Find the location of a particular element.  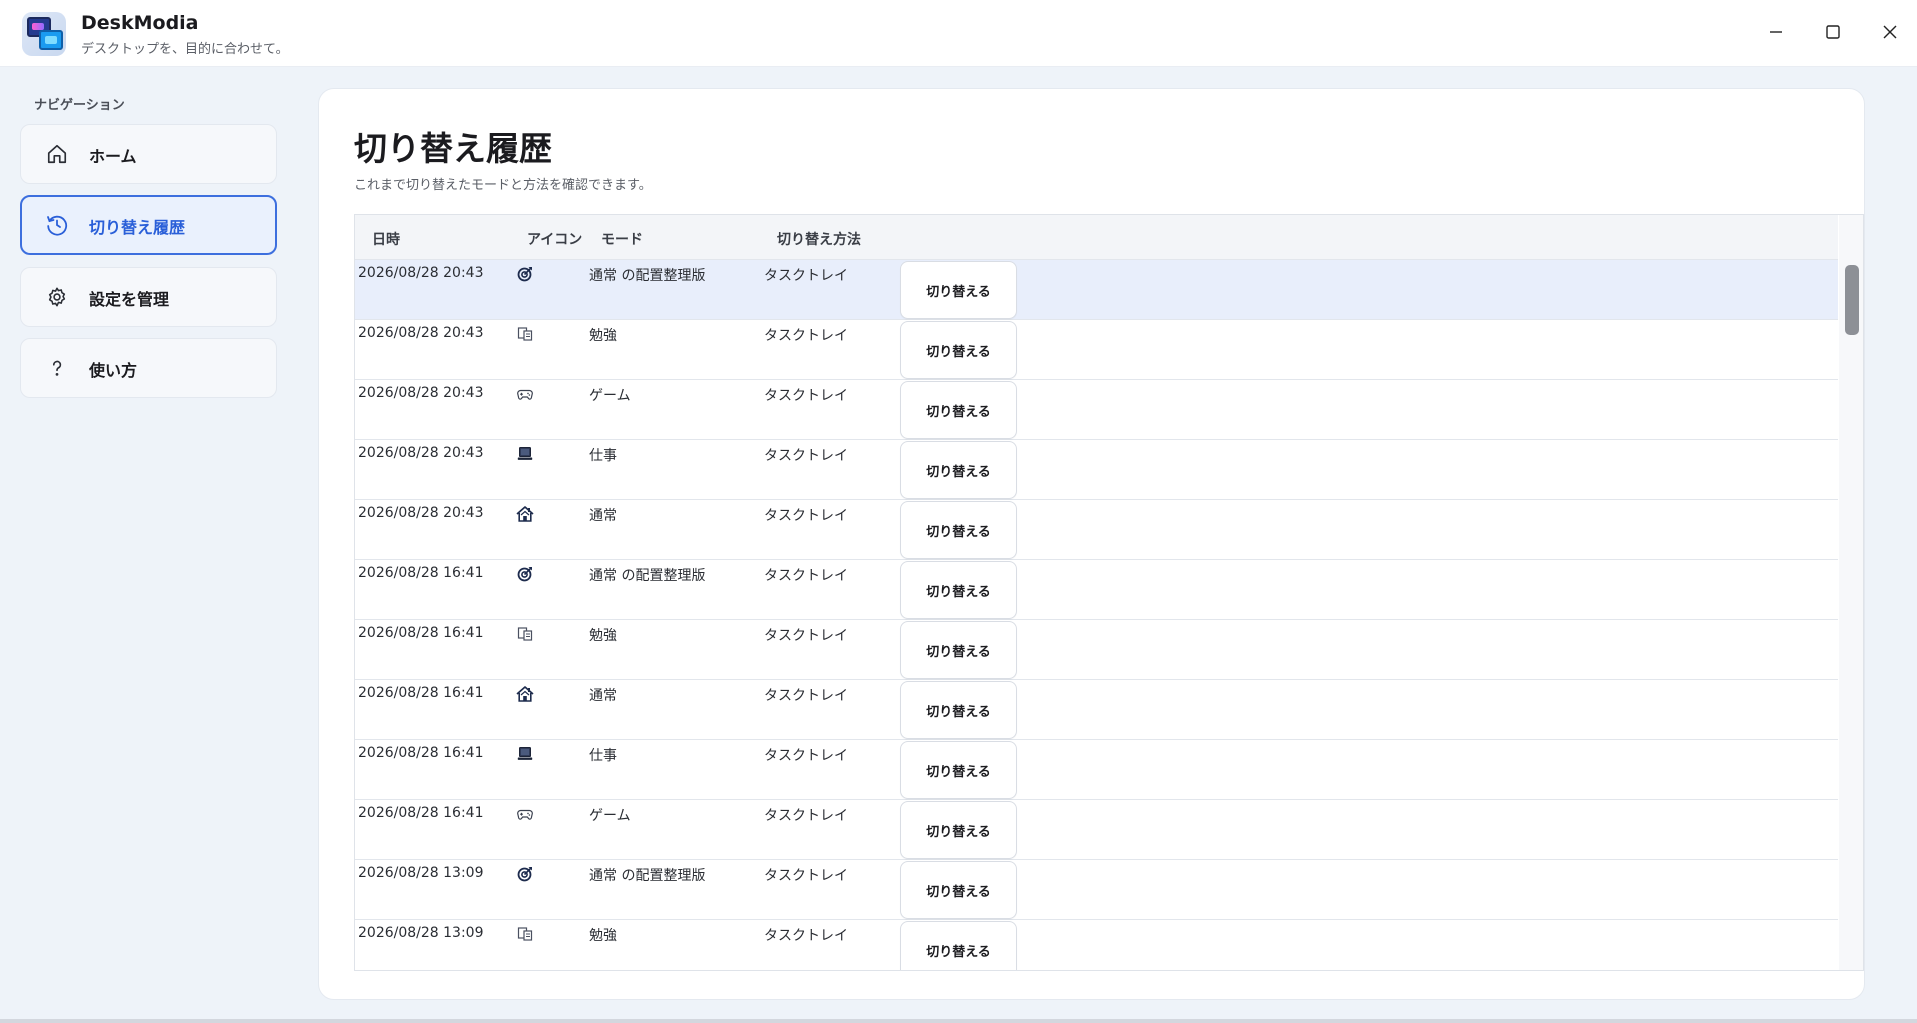

app-logo is located at coordinates (44, 34).